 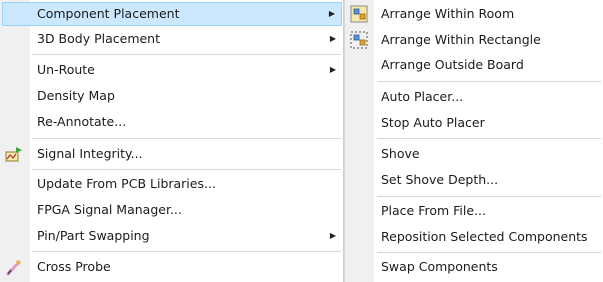 I want to click on menu-item-reposition-selected-components: Reposition Selected Components, so click(x=474, y=237).